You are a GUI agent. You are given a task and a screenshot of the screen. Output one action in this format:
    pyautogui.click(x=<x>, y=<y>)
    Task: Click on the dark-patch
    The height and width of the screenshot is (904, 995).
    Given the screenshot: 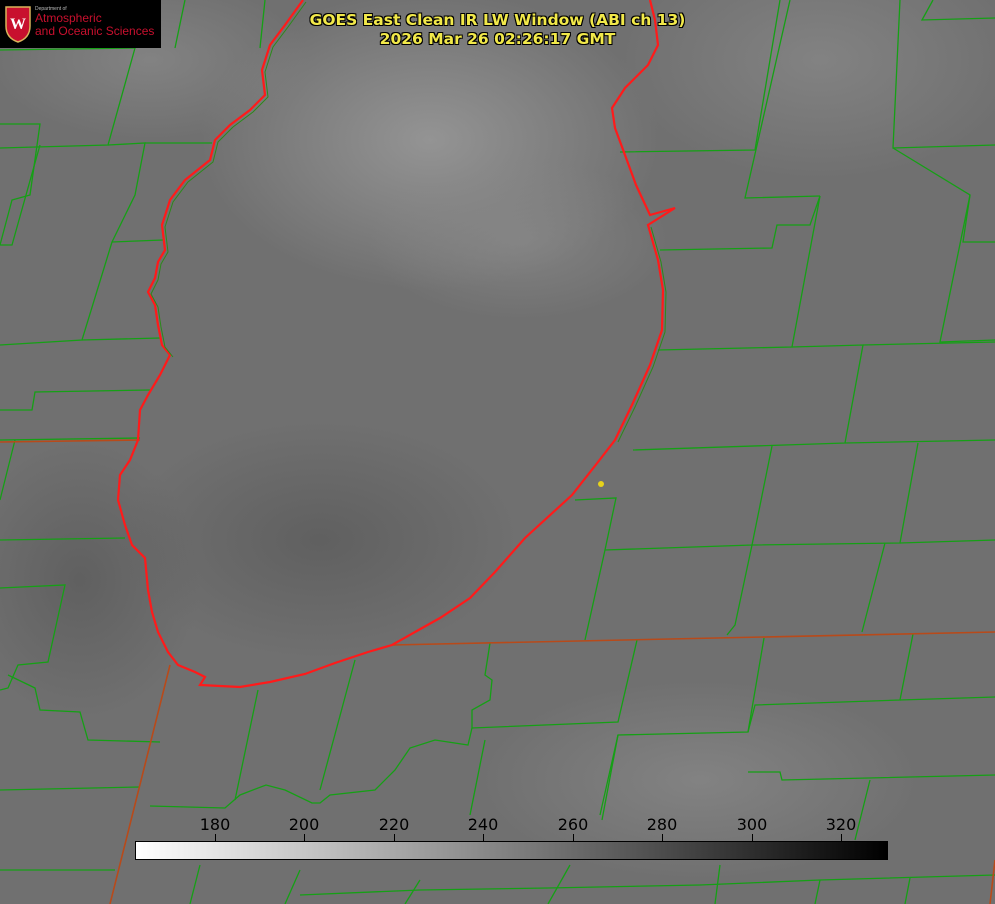 What is the action you would take?
    pyautogui.click(x=320, y=540)
    